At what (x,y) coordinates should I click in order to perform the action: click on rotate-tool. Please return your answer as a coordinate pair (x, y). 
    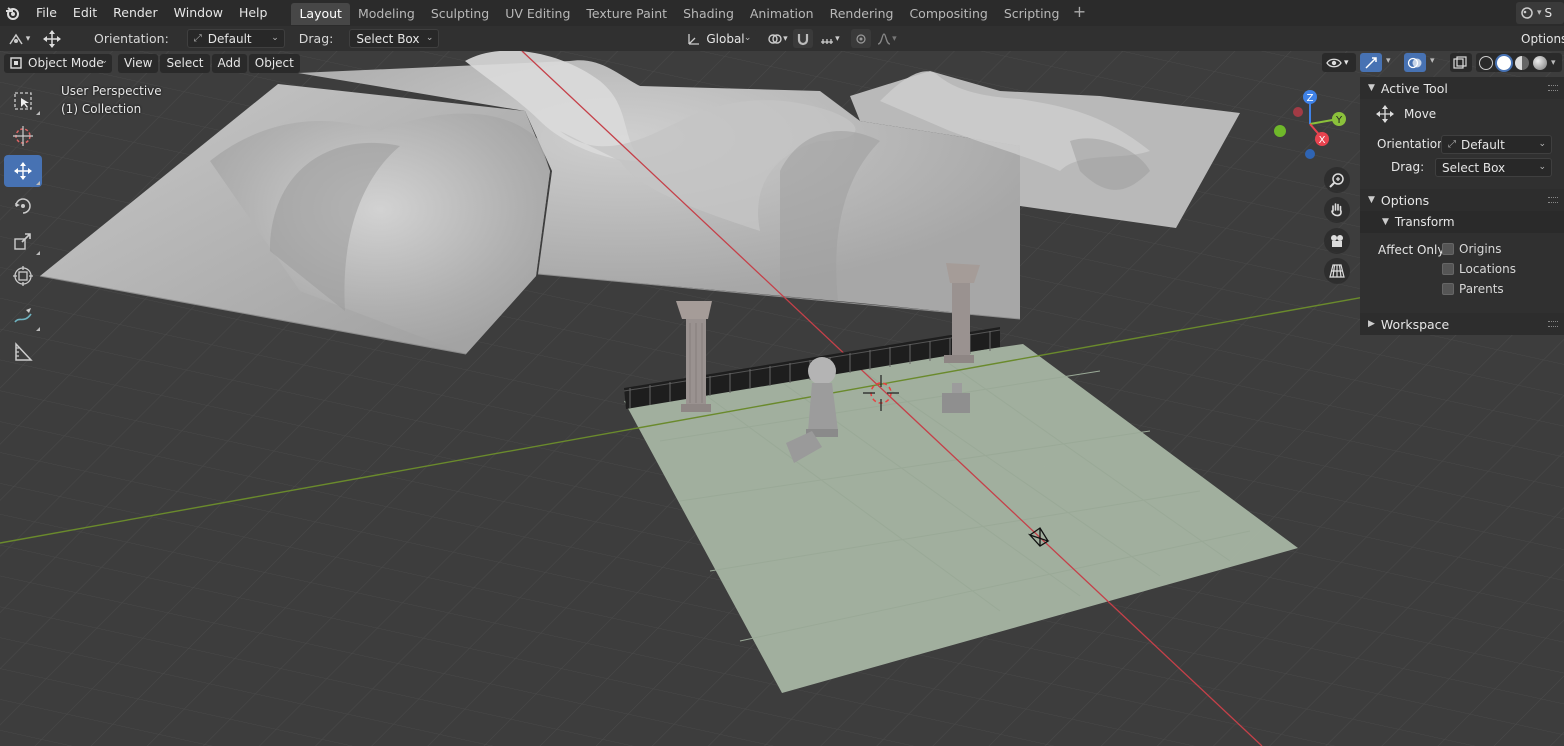
    Looking at the image, I should click on (23, 206).